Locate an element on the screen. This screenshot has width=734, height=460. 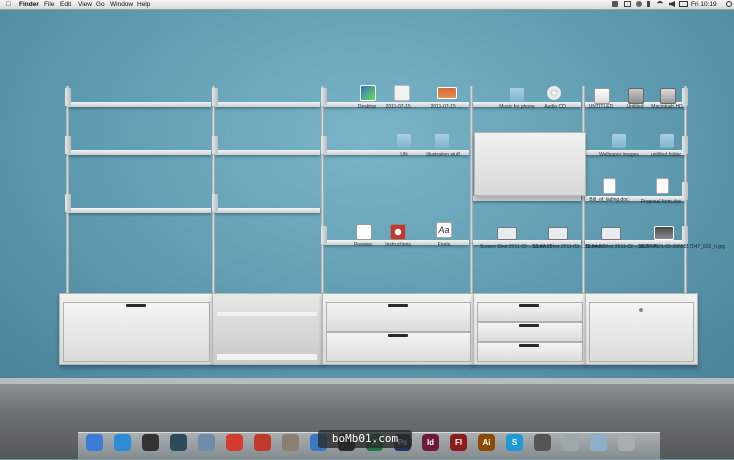
dock-calendar-icon is located at coordinates (262, 442).